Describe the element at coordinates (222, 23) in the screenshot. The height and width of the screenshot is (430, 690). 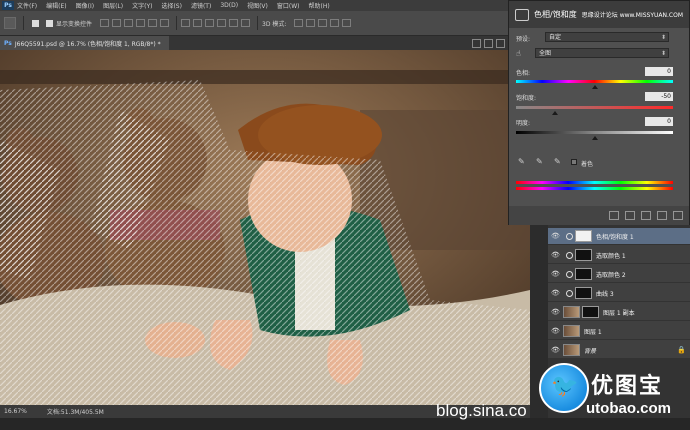
I see `distribute-left-icon` at that location.